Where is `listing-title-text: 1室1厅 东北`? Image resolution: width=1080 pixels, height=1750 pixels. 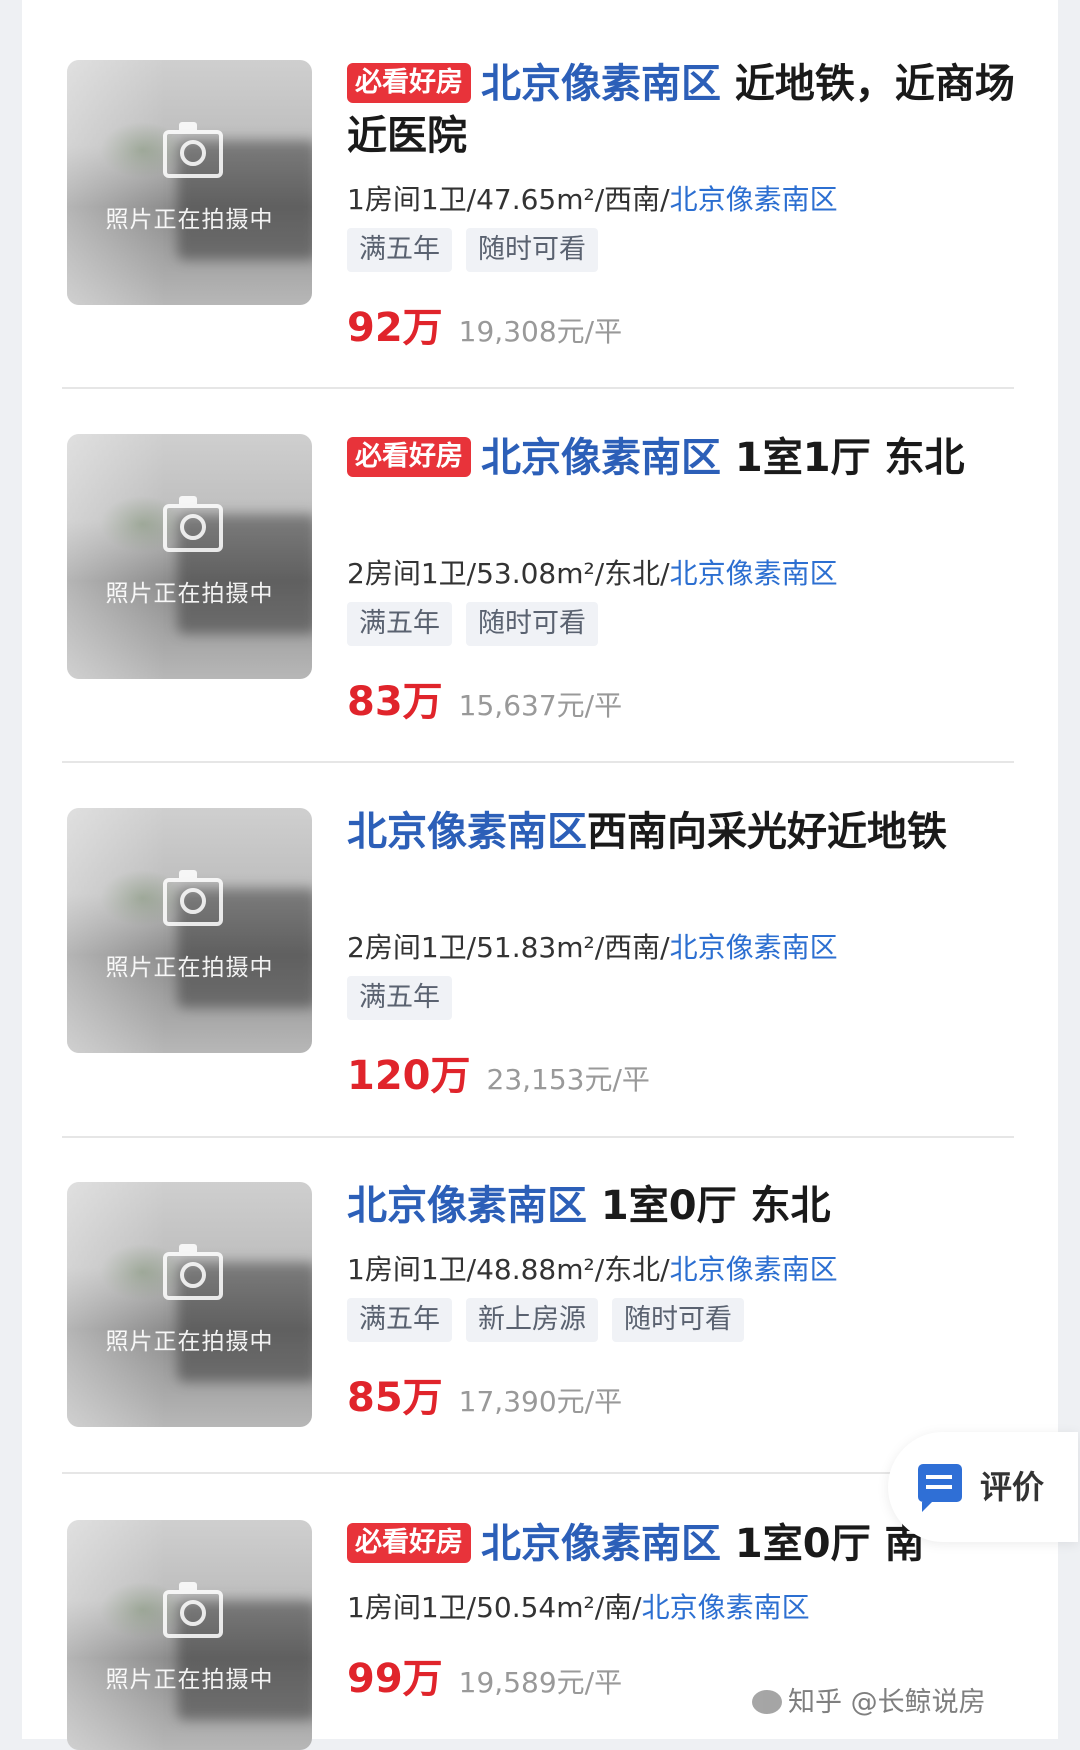 listing-title-text: 1室1厅 东北 is located at coordinates (843, 458).